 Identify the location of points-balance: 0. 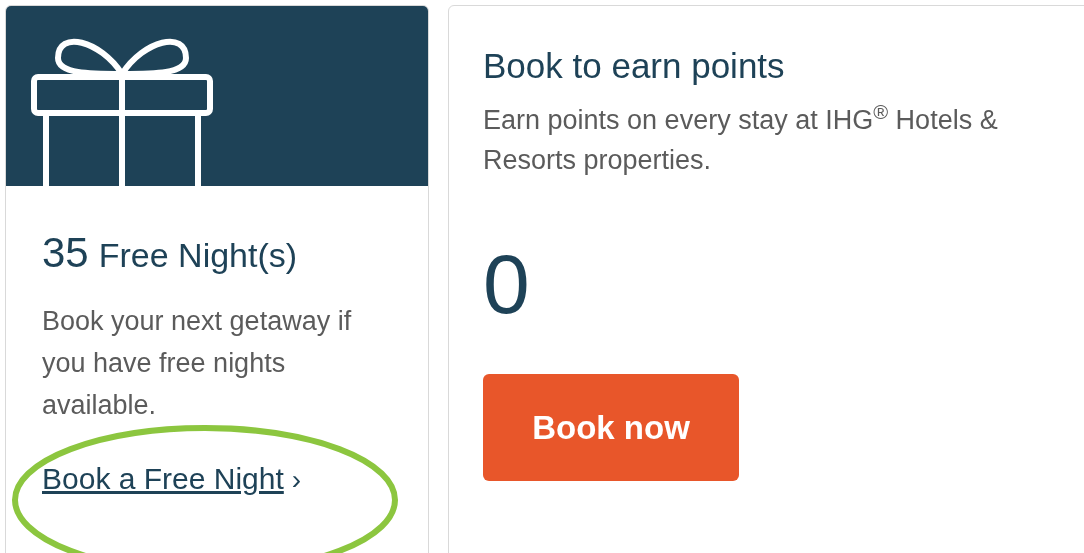
(507, 283).